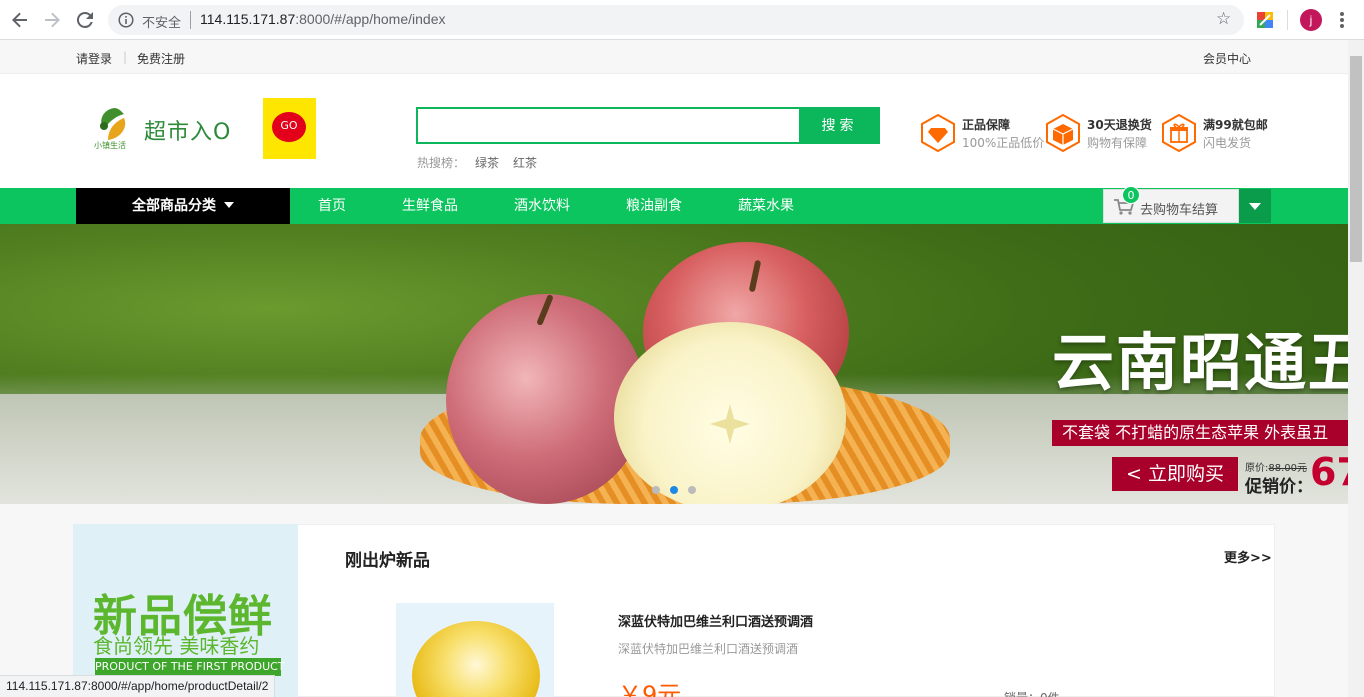  I want to click on box-icon, so click(1063, 133).